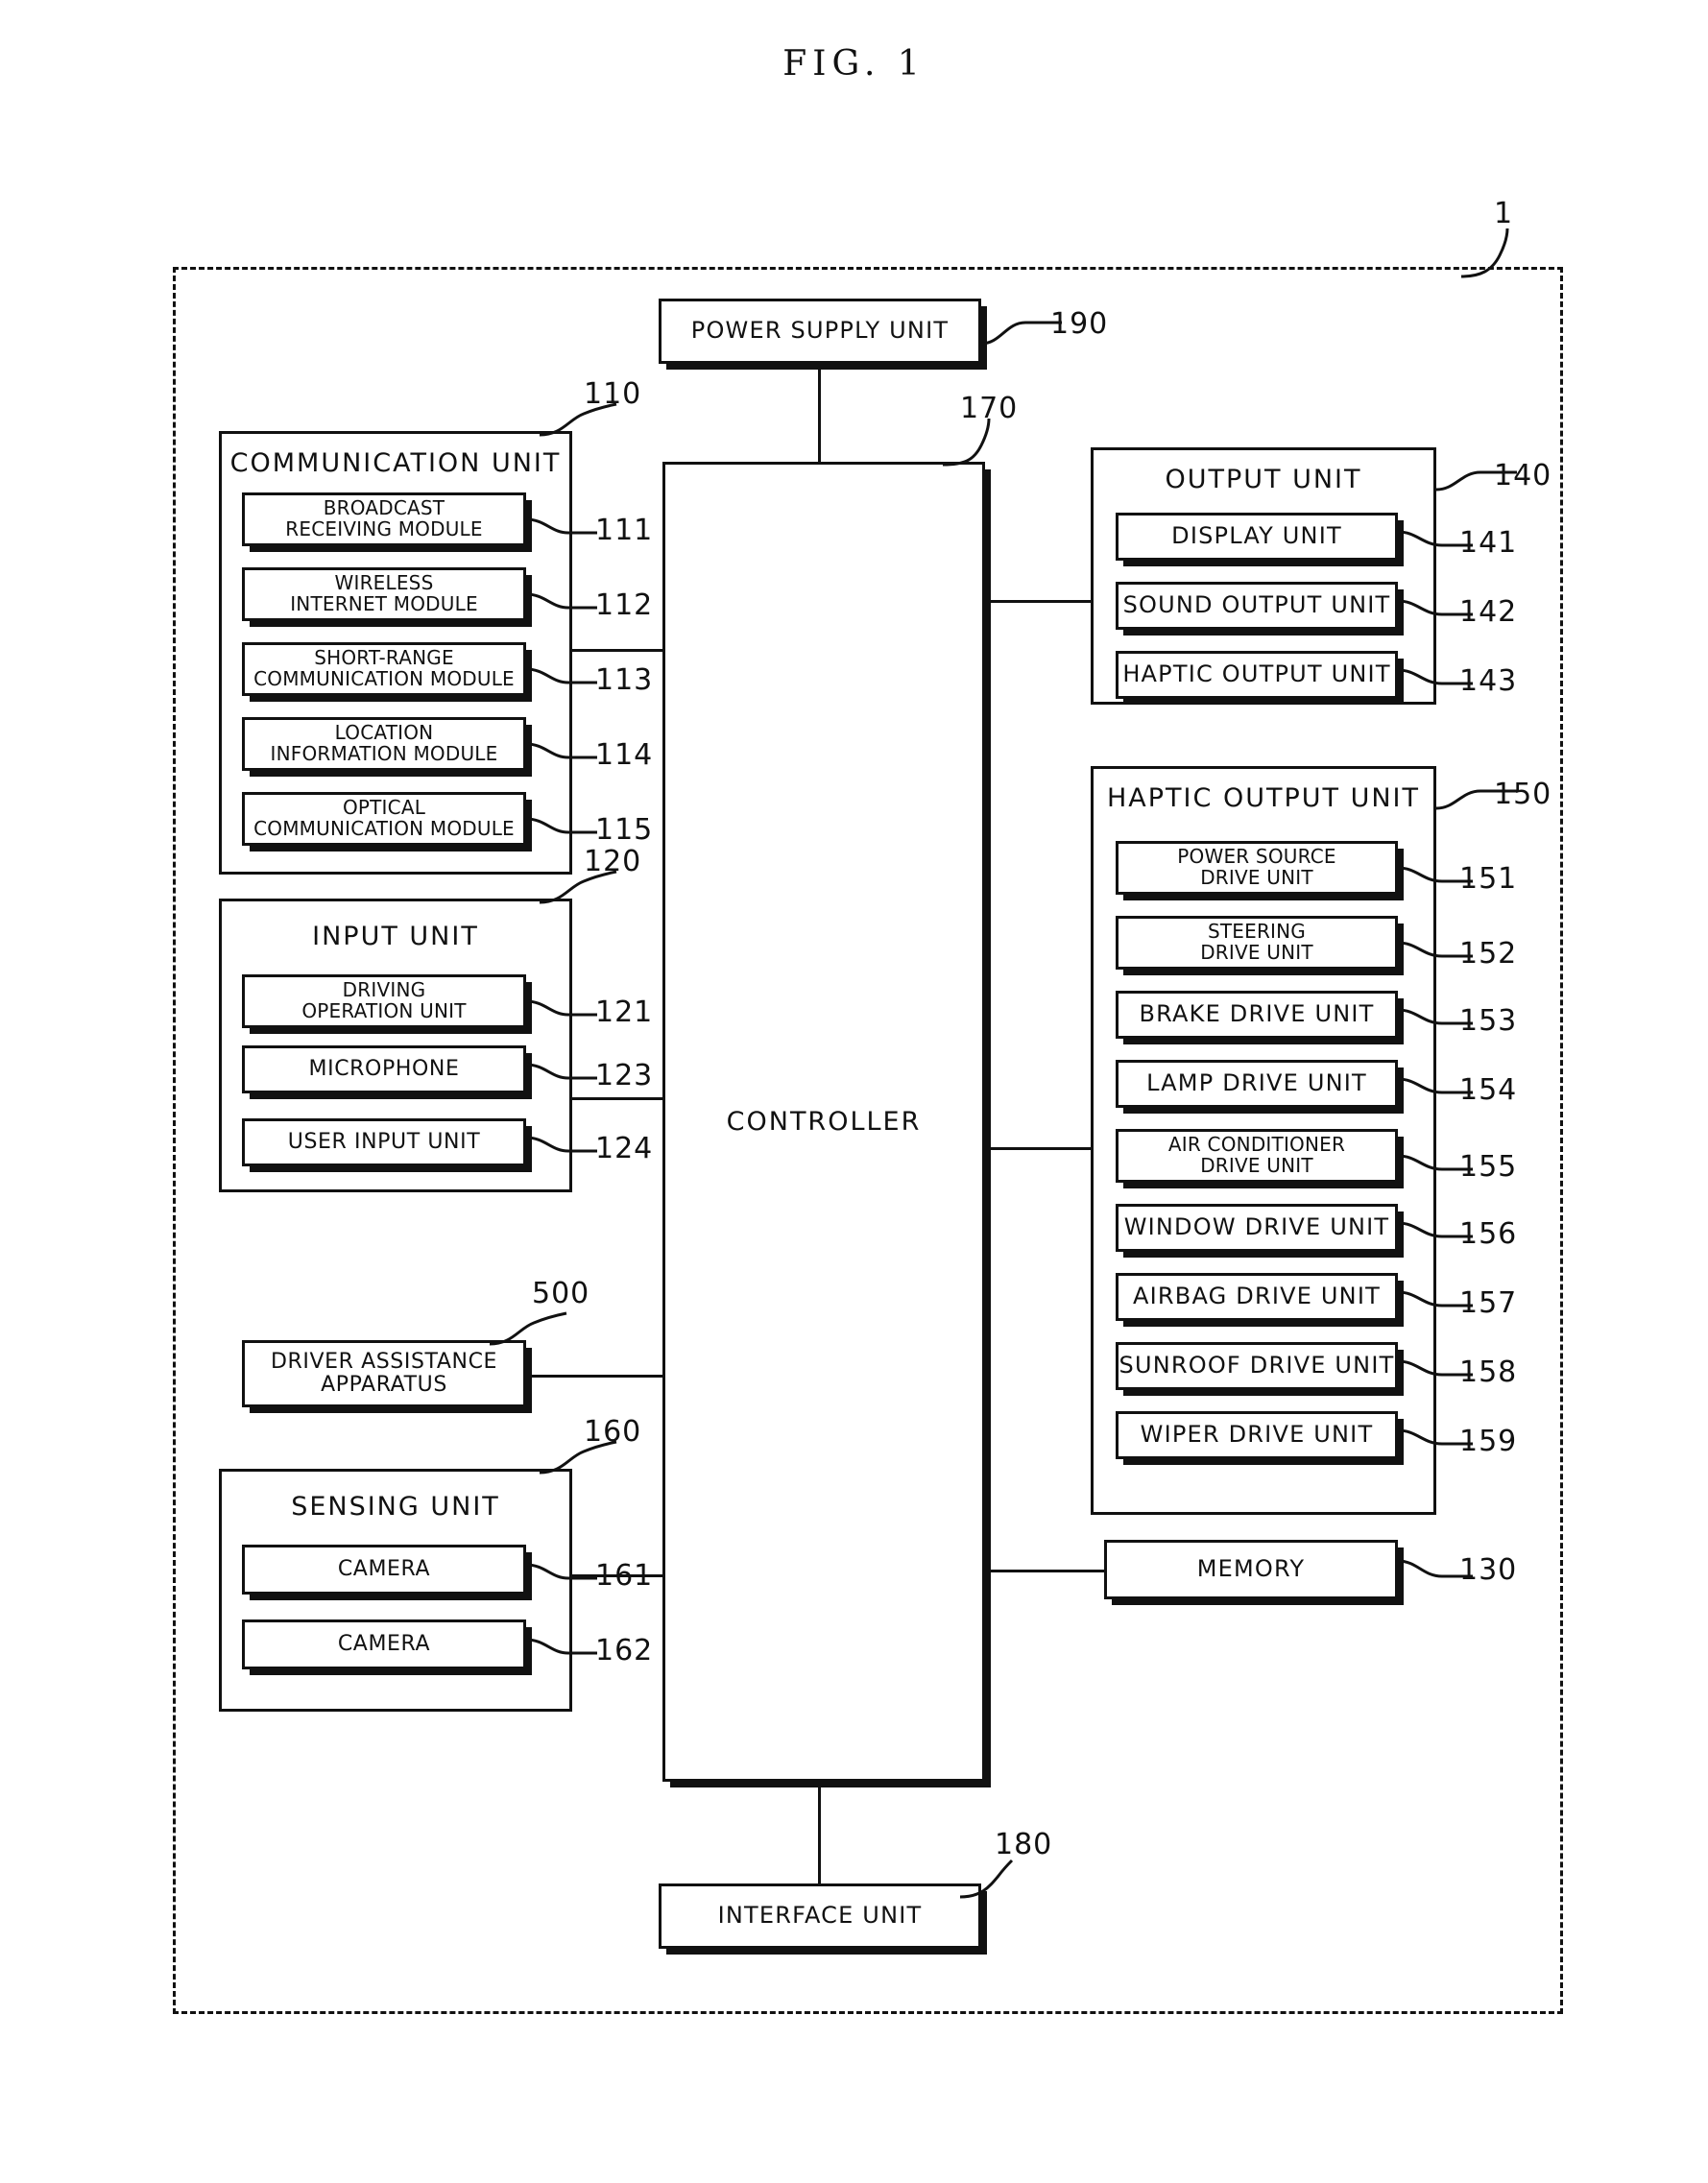 This screenshot has width=1708, height=2183. Describe the element at coordinates (819, 413) in the screenshot. I see `line-power-to-controller` at that location.